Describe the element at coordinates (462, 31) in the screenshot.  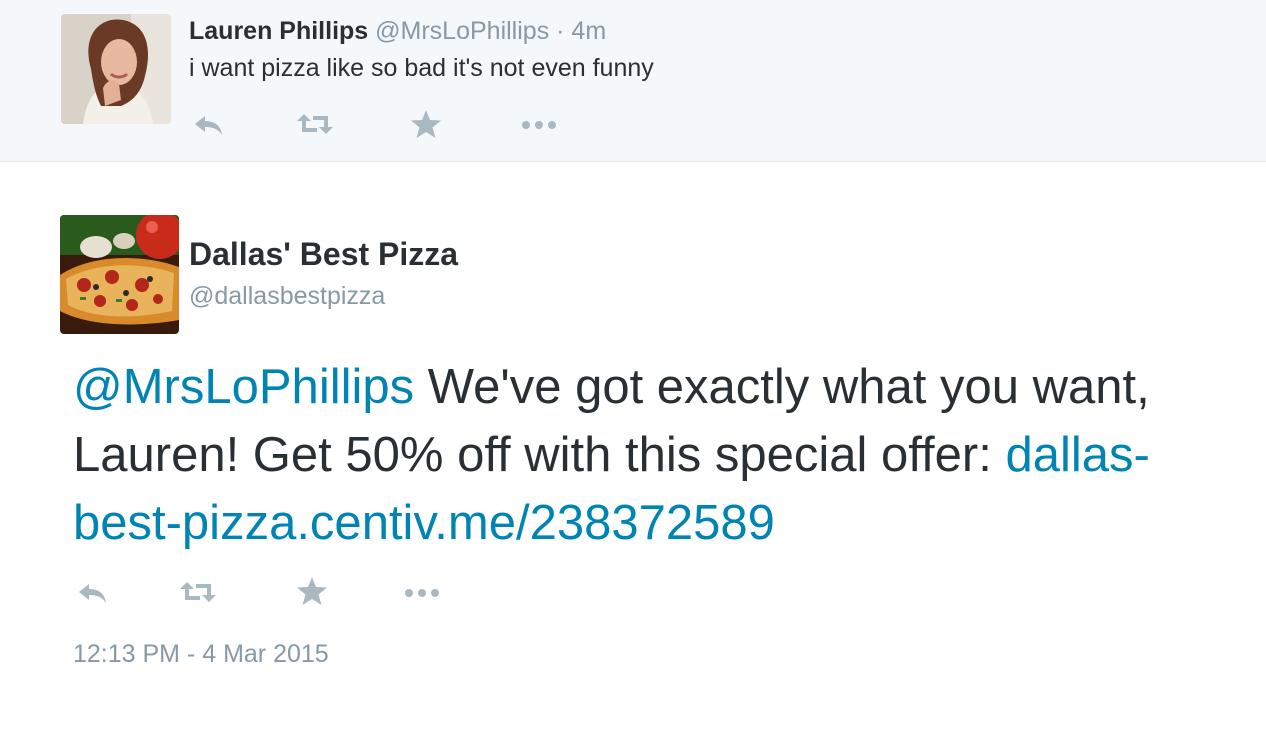
I see `parent-author-handle: @MrsLoPhillips` at that location.